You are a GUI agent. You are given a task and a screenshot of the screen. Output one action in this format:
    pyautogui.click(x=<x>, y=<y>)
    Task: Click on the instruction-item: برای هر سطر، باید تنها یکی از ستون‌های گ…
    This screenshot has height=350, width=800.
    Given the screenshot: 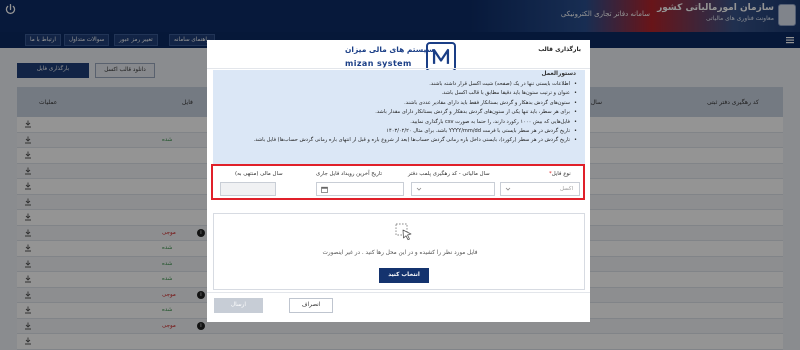 What is the action you would take?
    pyautogui.click(x=399, y=112)
    